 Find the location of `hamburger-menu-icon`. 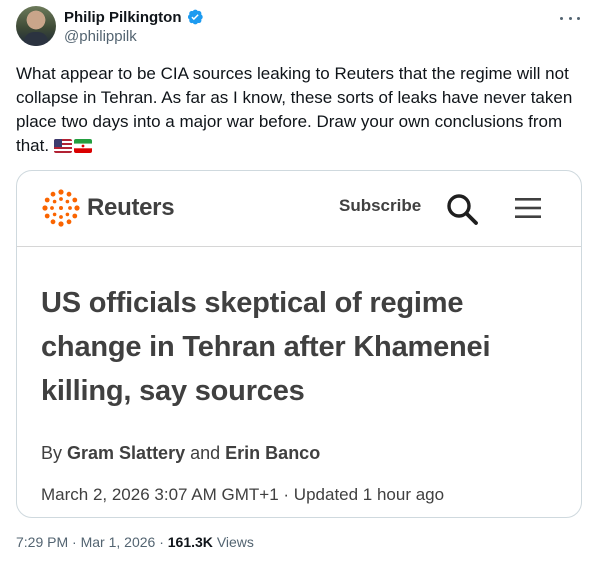

hamburger-menu-icon is located at coordinates (528, 208).